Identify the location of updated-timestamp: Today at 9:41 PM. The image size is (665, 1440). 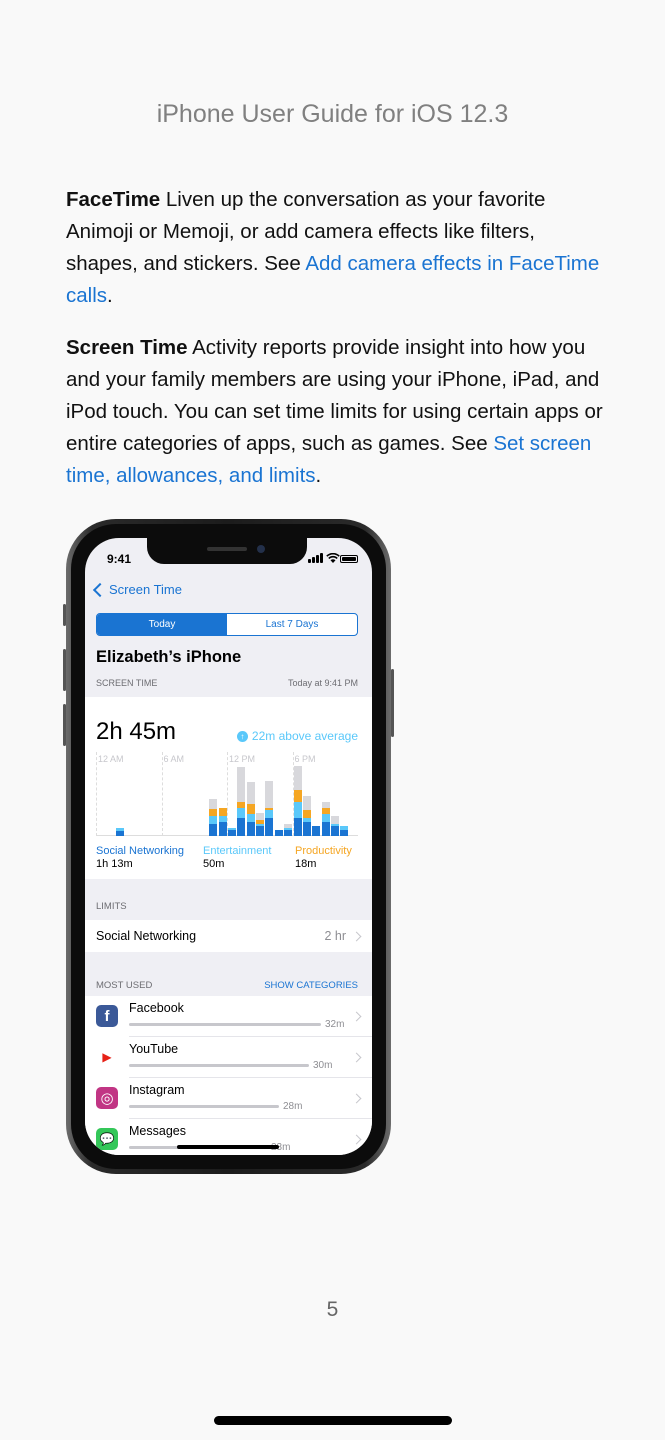
(322, 683).